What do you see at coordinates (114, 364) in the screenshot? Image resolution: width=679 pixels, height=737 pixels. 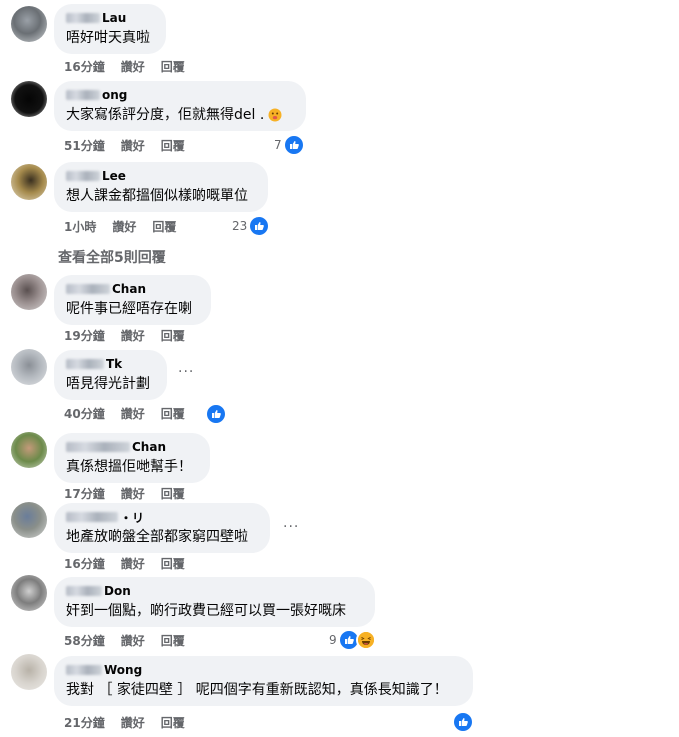 I see `commenter-name-text: Tk` at bounding box center [114, 364].